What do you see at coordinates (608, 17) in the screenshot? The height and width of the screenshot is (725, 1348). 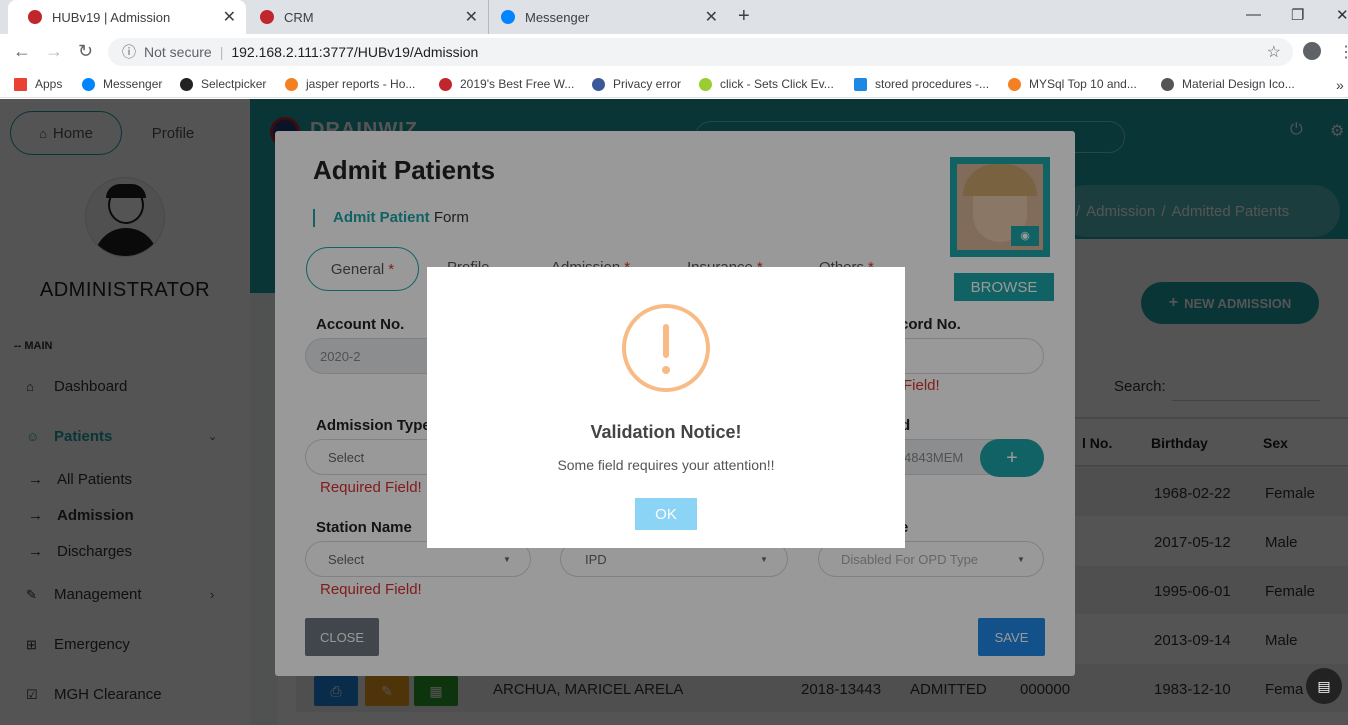 I see `browser-tab-messenger: Messenger ✕` at bounding box center [608, 17].